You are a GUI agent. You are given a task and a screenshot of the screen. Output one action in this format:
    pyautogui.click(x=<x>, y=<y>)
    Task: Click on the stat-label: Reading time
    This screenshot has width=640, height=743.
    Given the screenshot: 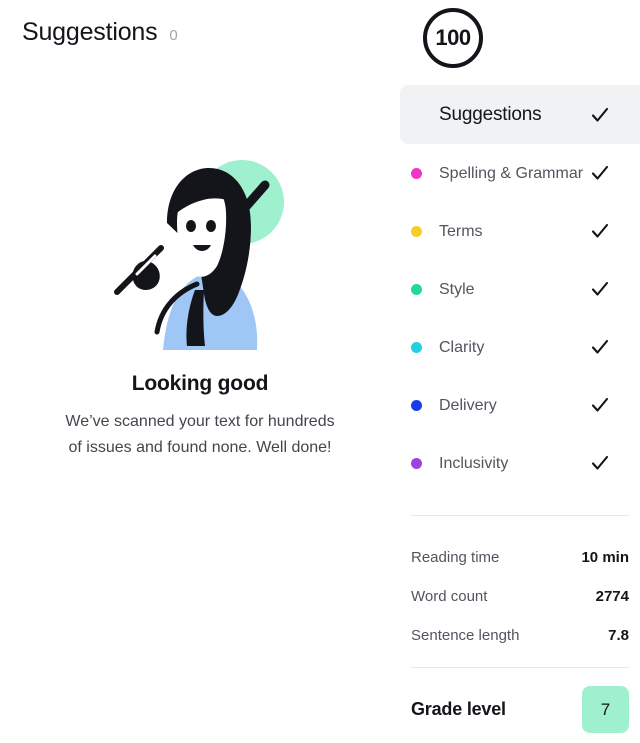 What is the action you would take?
    pyautogui.click(x=455, y=557)
    